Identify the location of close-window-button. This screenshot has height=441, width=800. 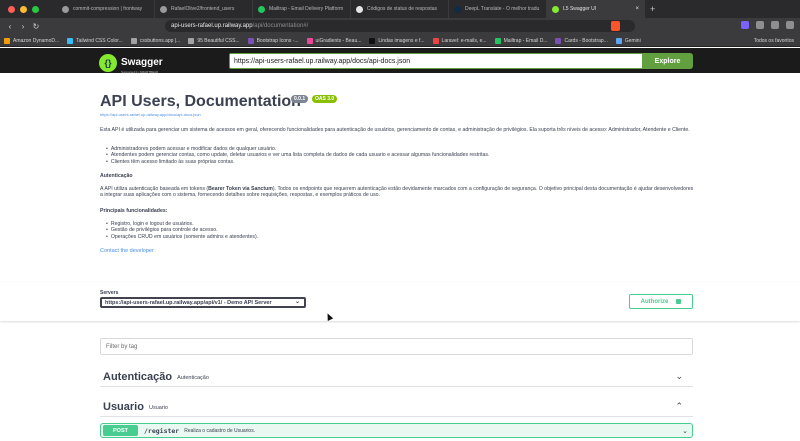
(11, 9).